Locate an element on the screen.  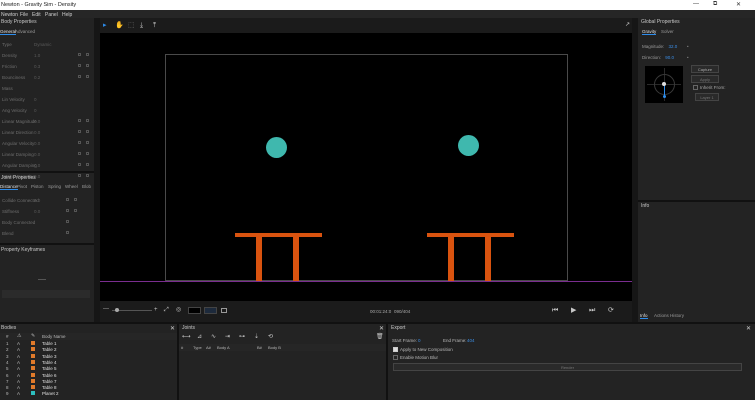
direction-value: 90.0 is located at coordinates (669, 57).